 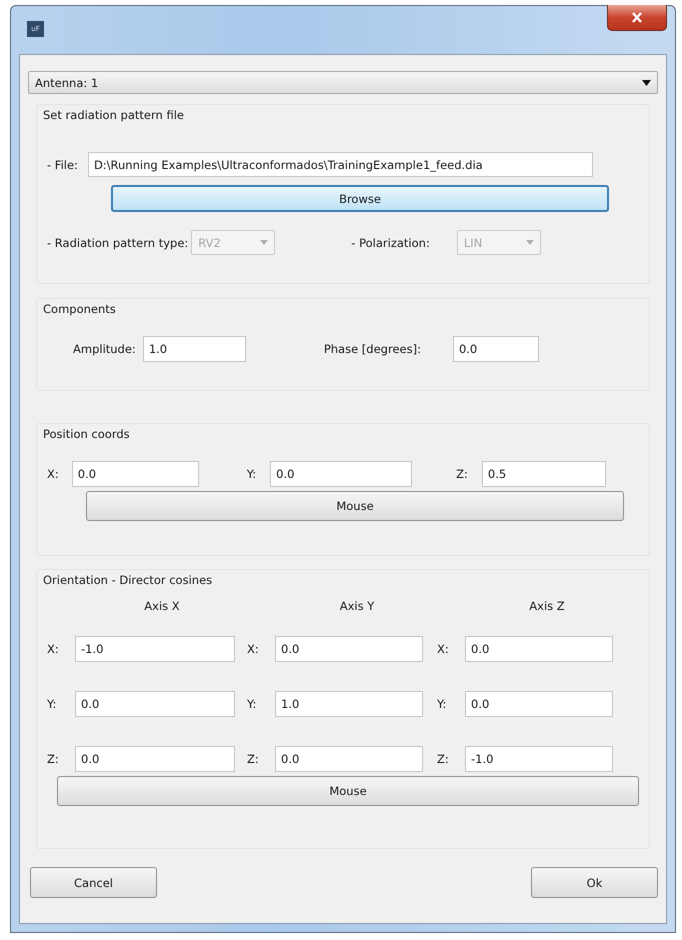 What do you see at coordinates (343, 82) in the screenshot?
I see `antenna-dropdown: Antenna: 1` at bounding box center [343, 82].